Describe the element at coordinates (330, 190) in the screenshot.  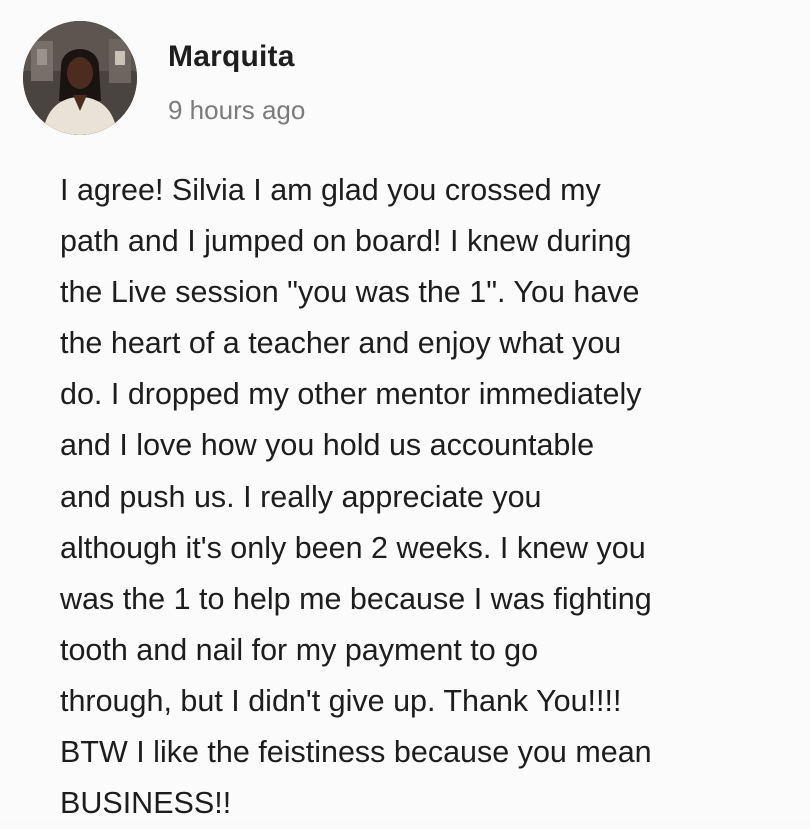
I see `comment-line: I agree! Silvia I am glad you crossed my` at that location.